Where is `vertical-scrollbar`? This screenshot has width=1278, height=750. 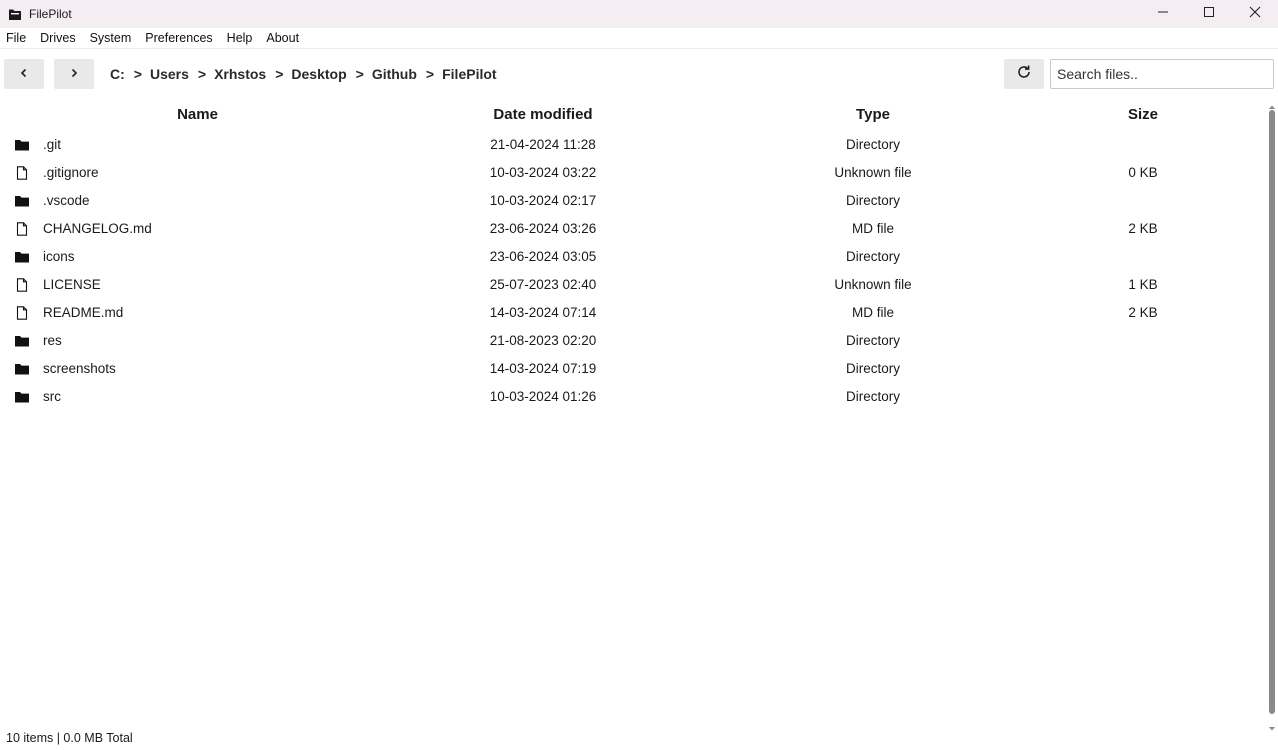 vertical-scrollbar is located at coordinates (1272, 414).